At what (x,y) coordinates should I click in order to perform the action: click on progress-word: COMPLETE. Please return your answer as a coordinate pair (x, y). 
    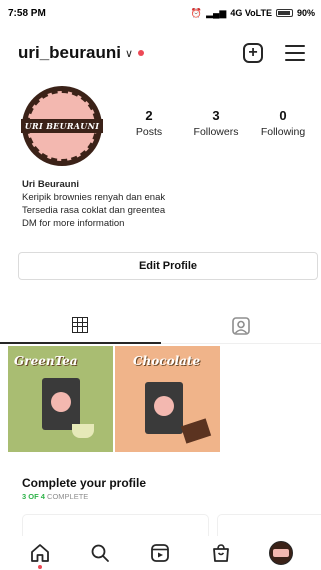
    Looking at the image, I should click on (68, 496).